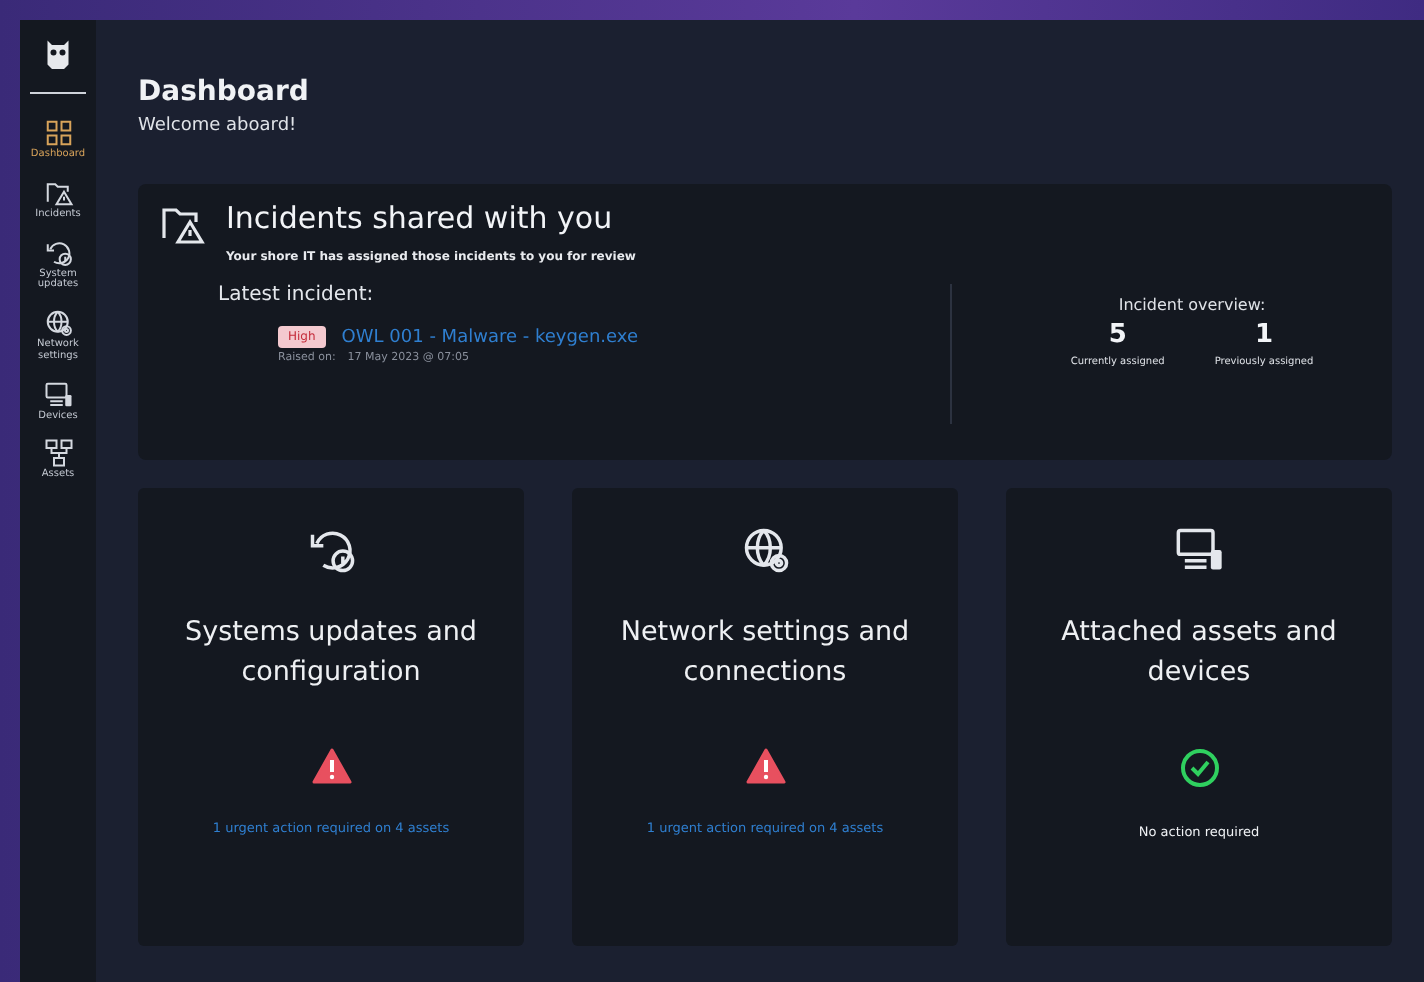 The image size is (1424, 982). Describe the element at coordinates (297, 295) in the screenshot. I see `latest-incident-label: Latest incident:` at that location.